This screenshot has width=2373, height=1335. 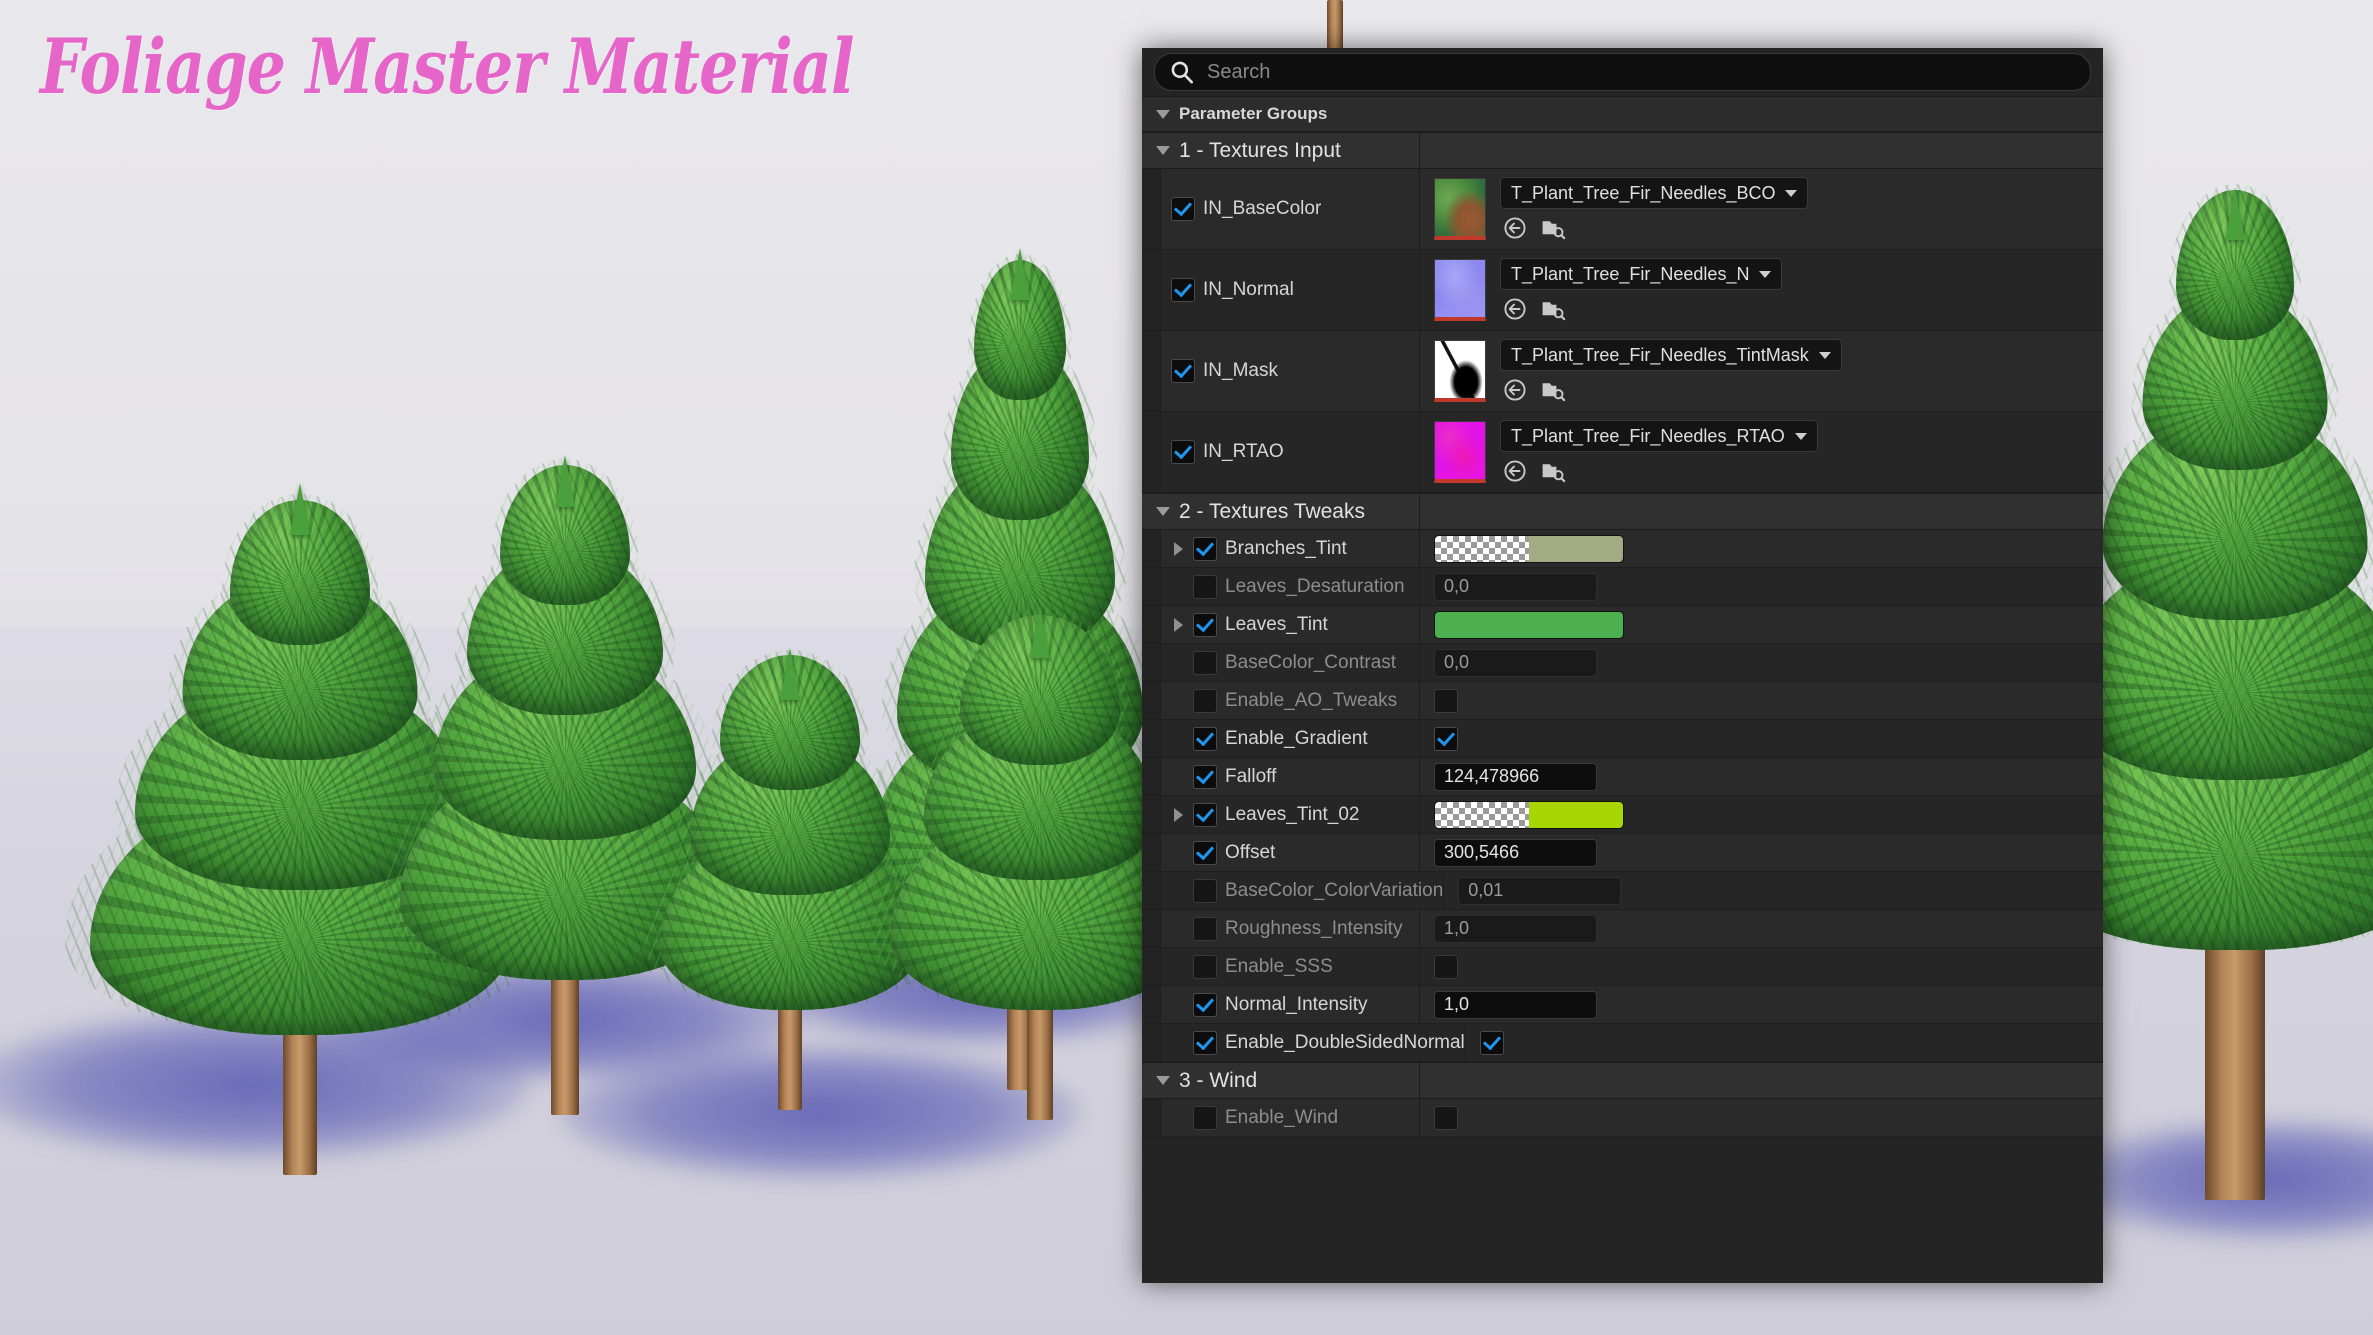 What do you see at coordinates (1290, 814) in the screenshot?
I see `parameter-name-cell: Leaves_Tint_02` at bounding box center [1290, 814].